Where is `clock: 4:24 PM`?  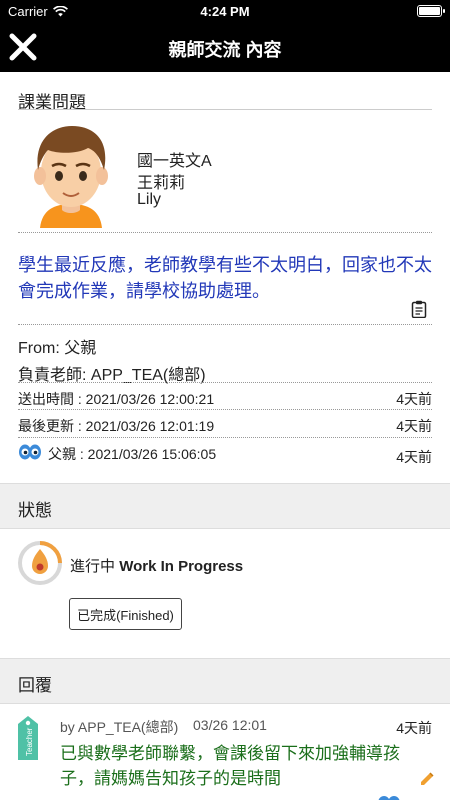
clock: 4:24 PM is located at coordinates (225, 11).